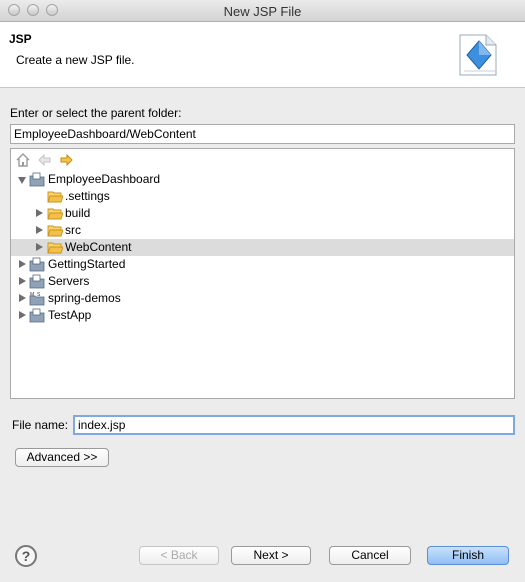  Describe the element at coordinates (262, 315) in the screenshot. I see `tree-item-testapp: TestApp` at that location.